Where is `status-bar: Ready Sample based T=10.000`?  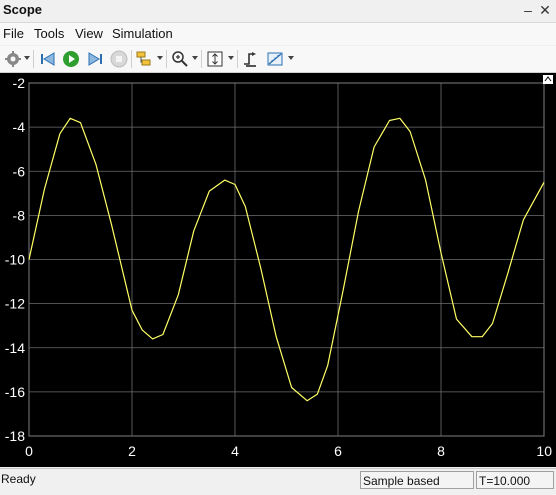 status-bar: Ready Sample based T=10.000 is located at coordinates (278, 481).